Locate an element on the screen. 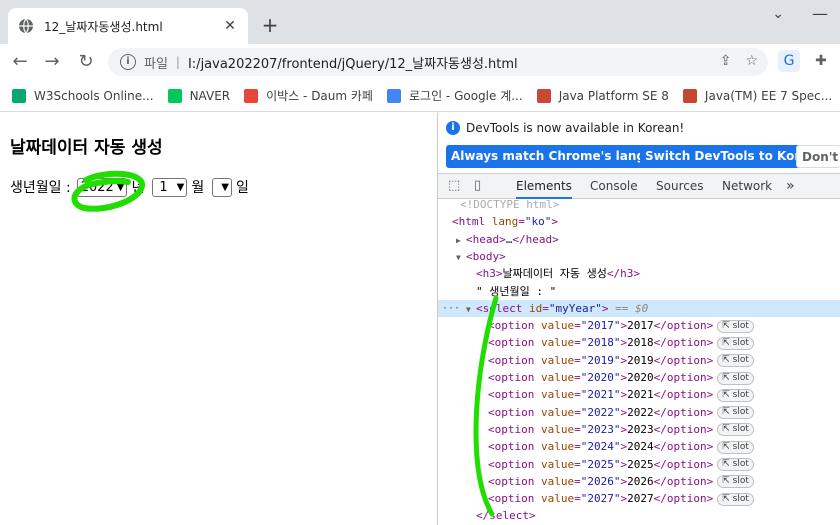 This screenshot has height=525, width=840. extensions-puzzle-icon: ✚ is located at coordinates (821, 61).